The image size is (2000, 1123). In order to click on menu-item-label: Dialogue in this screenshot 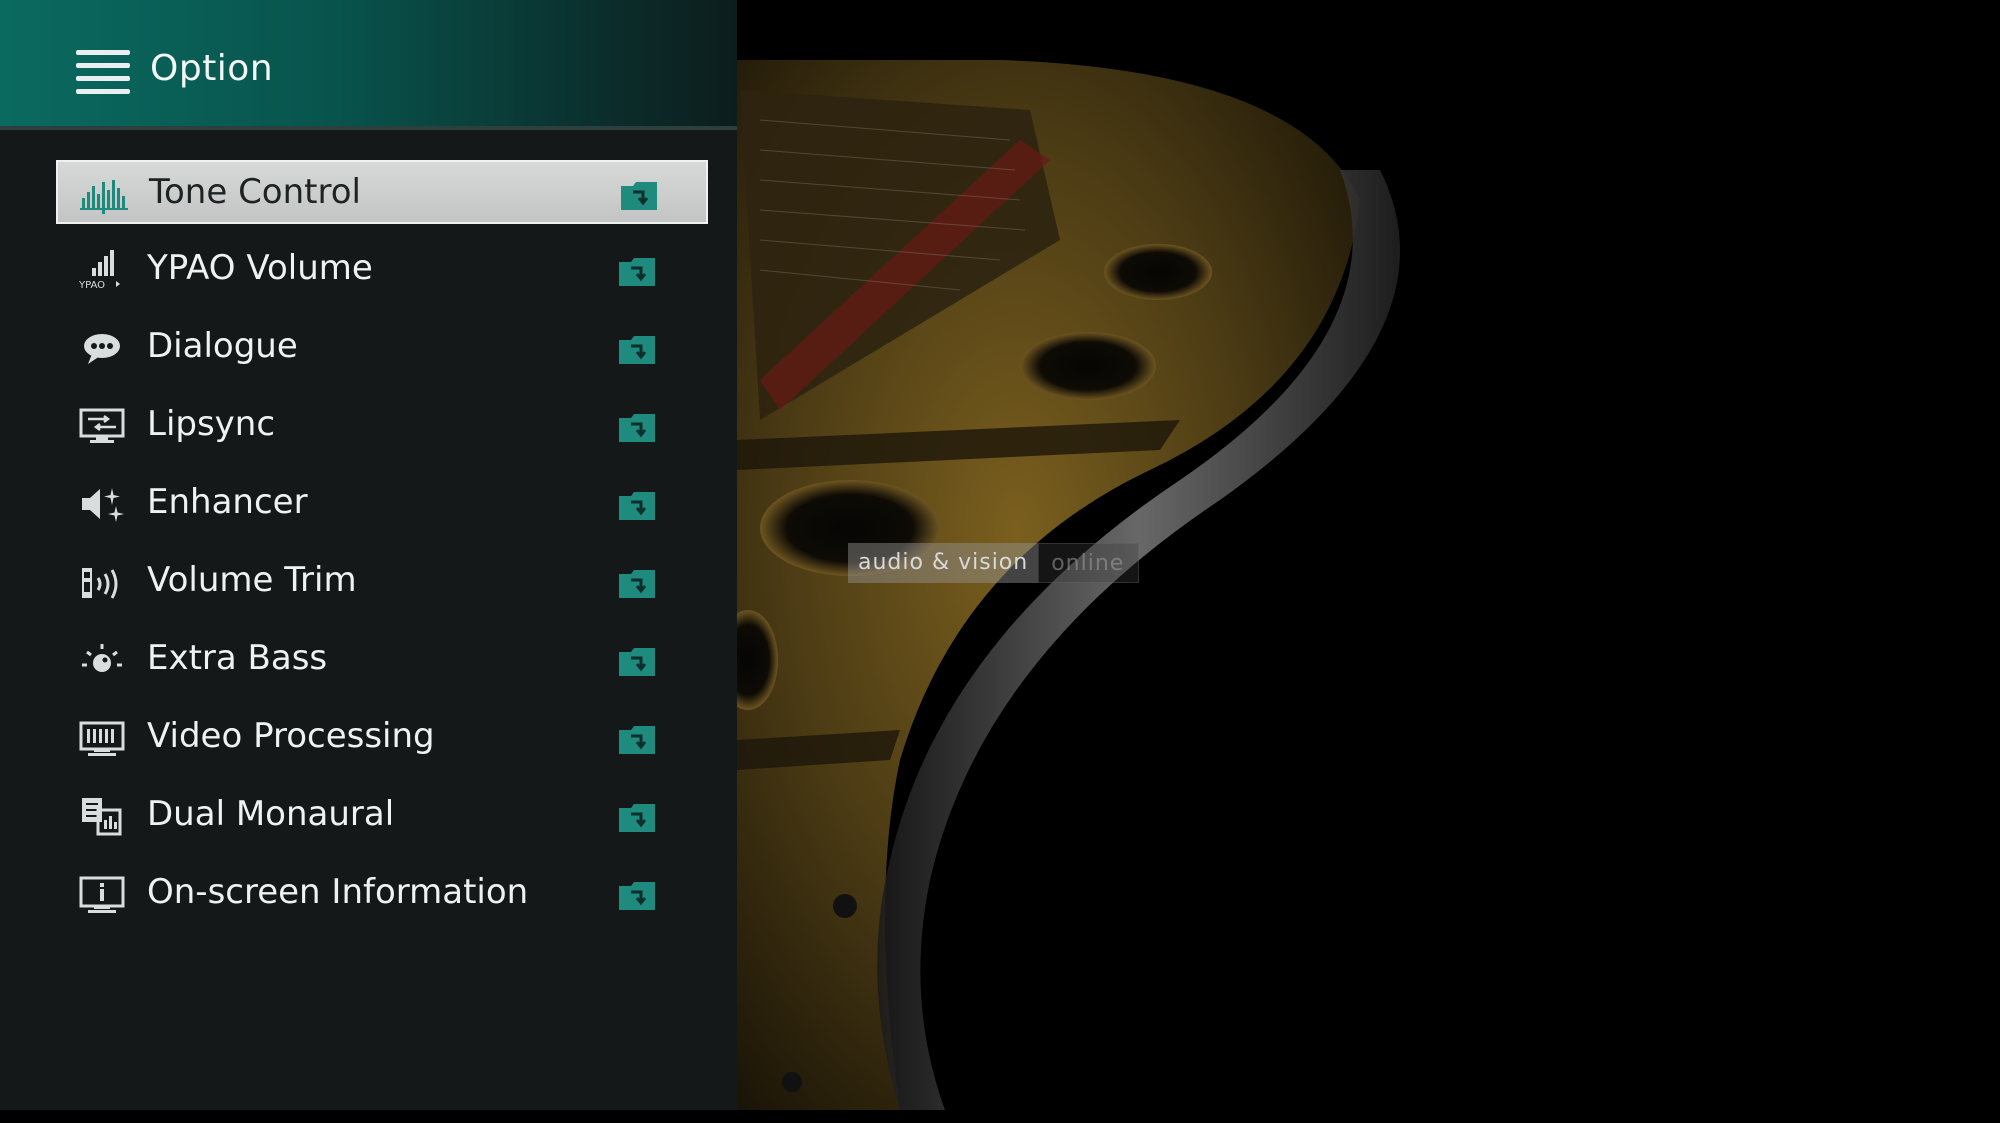, I will do `click(222, 346)`.